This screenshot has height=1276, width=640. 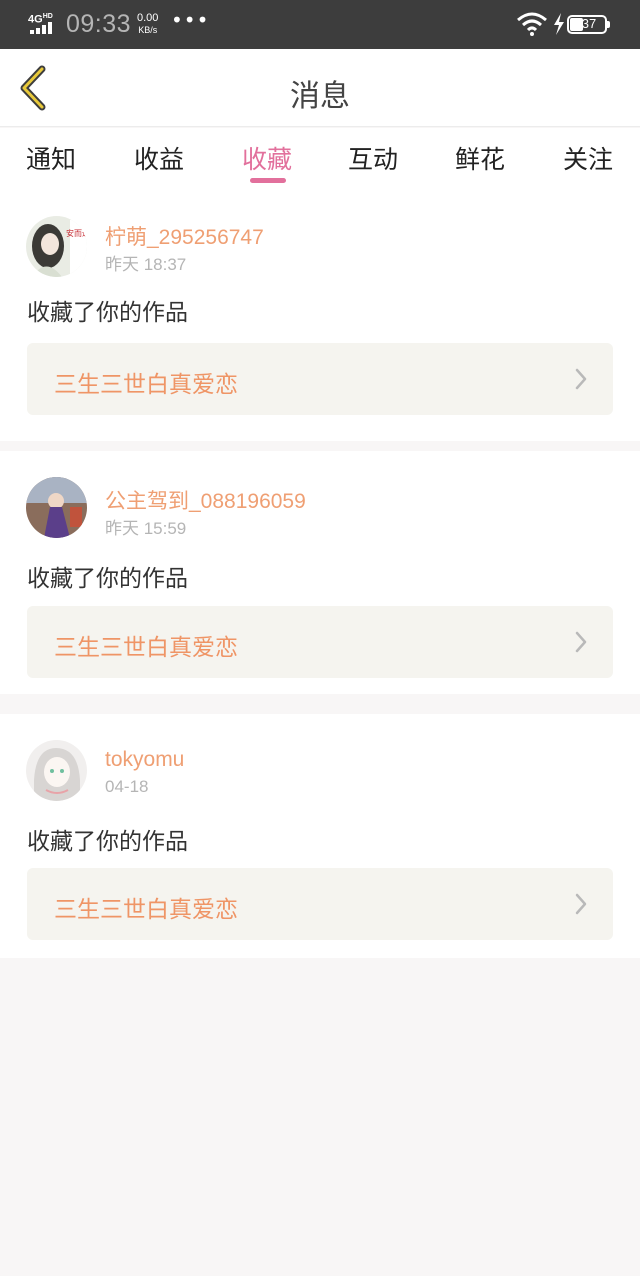 I want to click on status-bar: 4GHD 09:33 0.00 KB/s ••• 37, so click(x=320, y=24).